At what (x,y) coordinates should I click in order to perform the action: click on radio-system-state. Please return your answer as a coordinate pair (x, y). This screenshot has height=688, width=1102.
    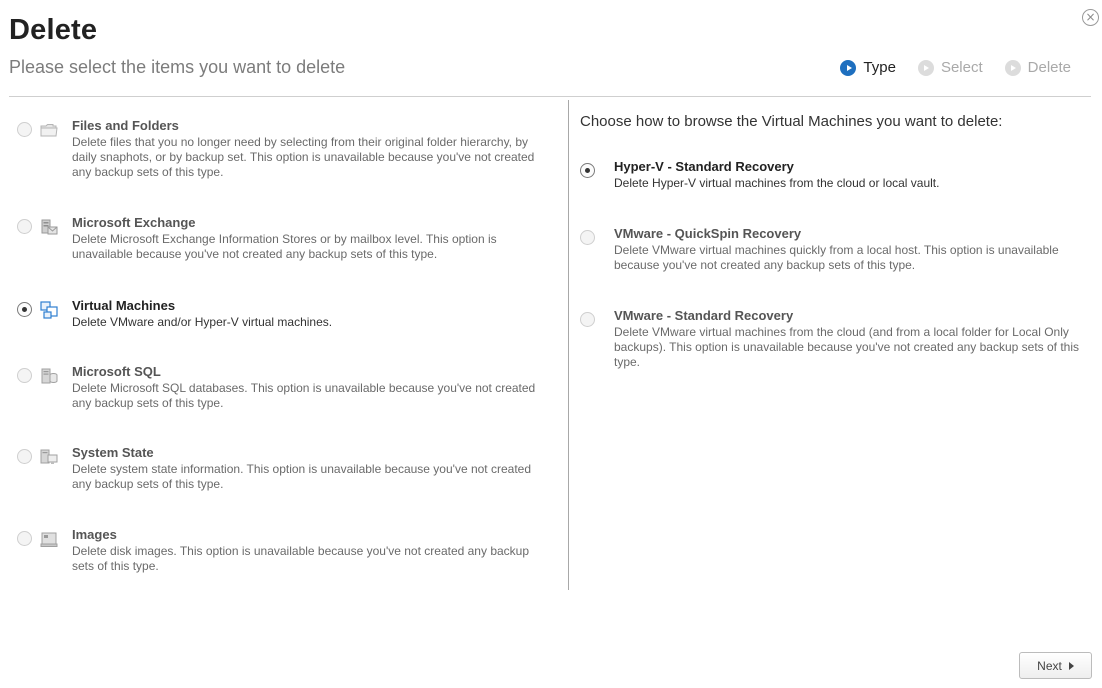
    Looking at the image, I should click on (24, 456).